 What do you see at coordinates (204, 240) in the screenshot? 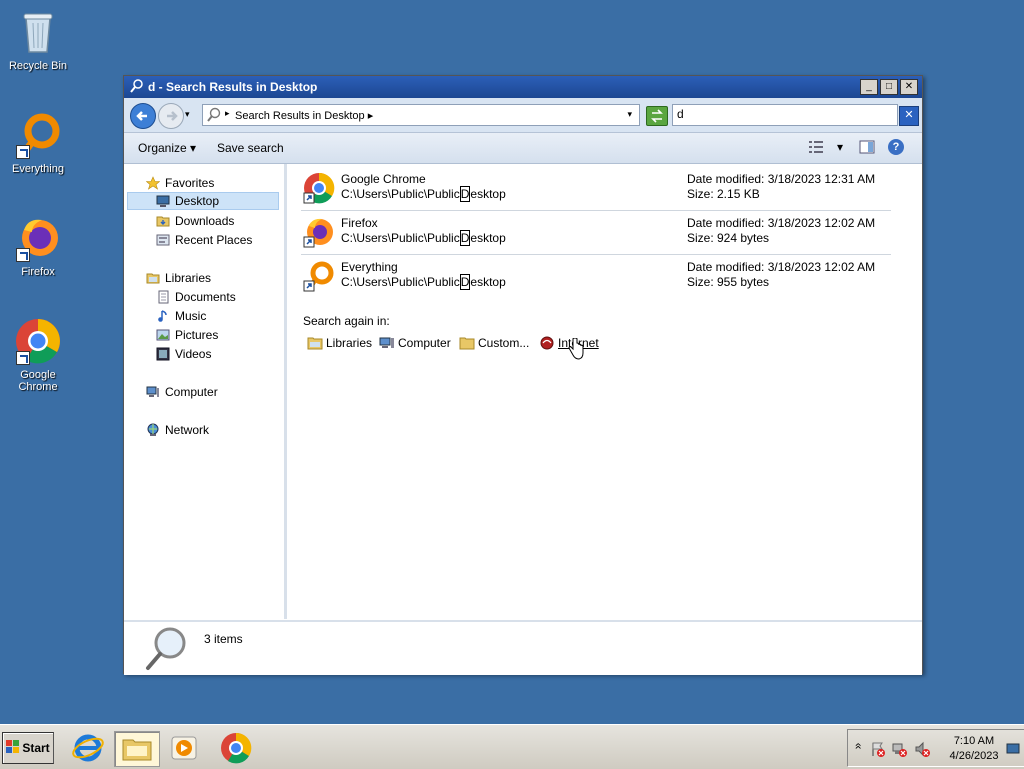
I see `nav-recent-places: Recent Places` at bounding box center [204, 240].